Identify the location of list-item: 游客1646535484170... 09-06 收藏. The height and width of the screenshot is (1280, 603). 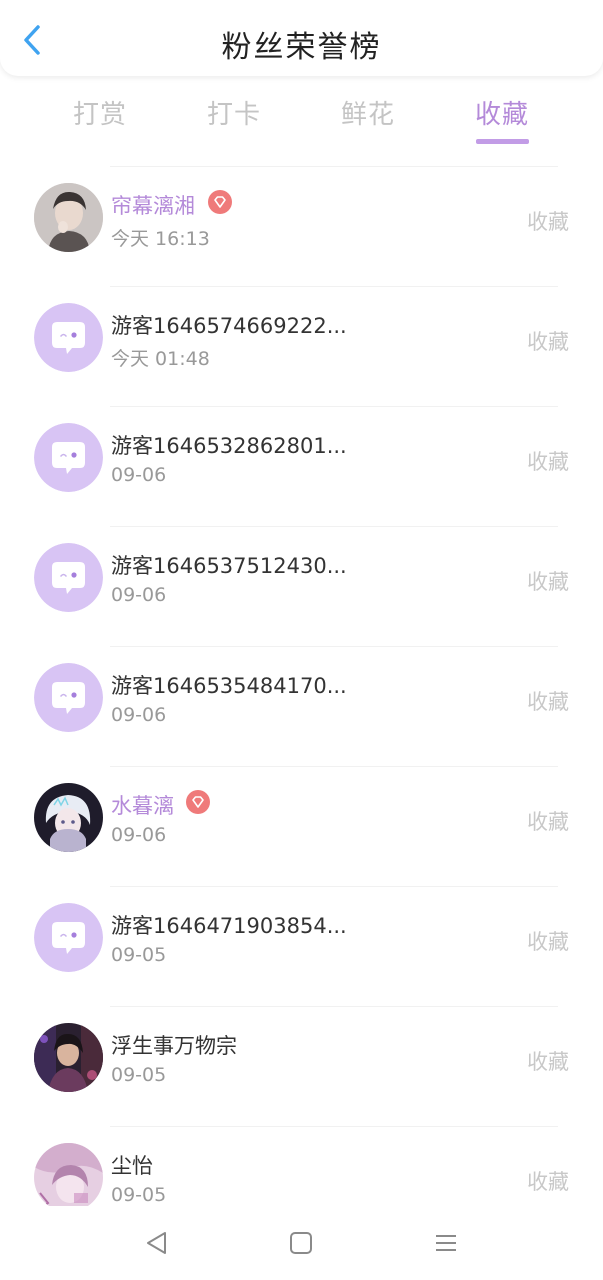
(301, 706).